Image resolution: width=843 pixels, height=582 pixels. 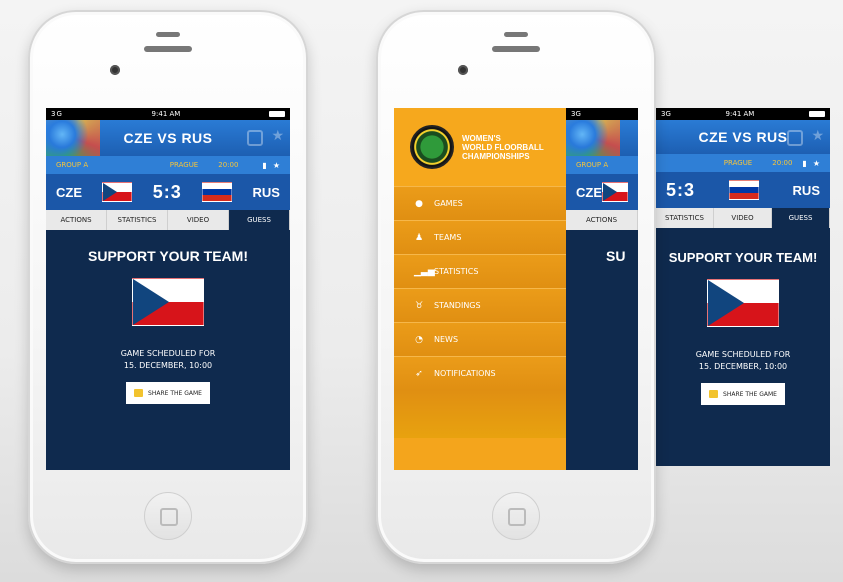 I want to click on scoreboard: CZE 5:3 RUS, so click(x=168, y=192).